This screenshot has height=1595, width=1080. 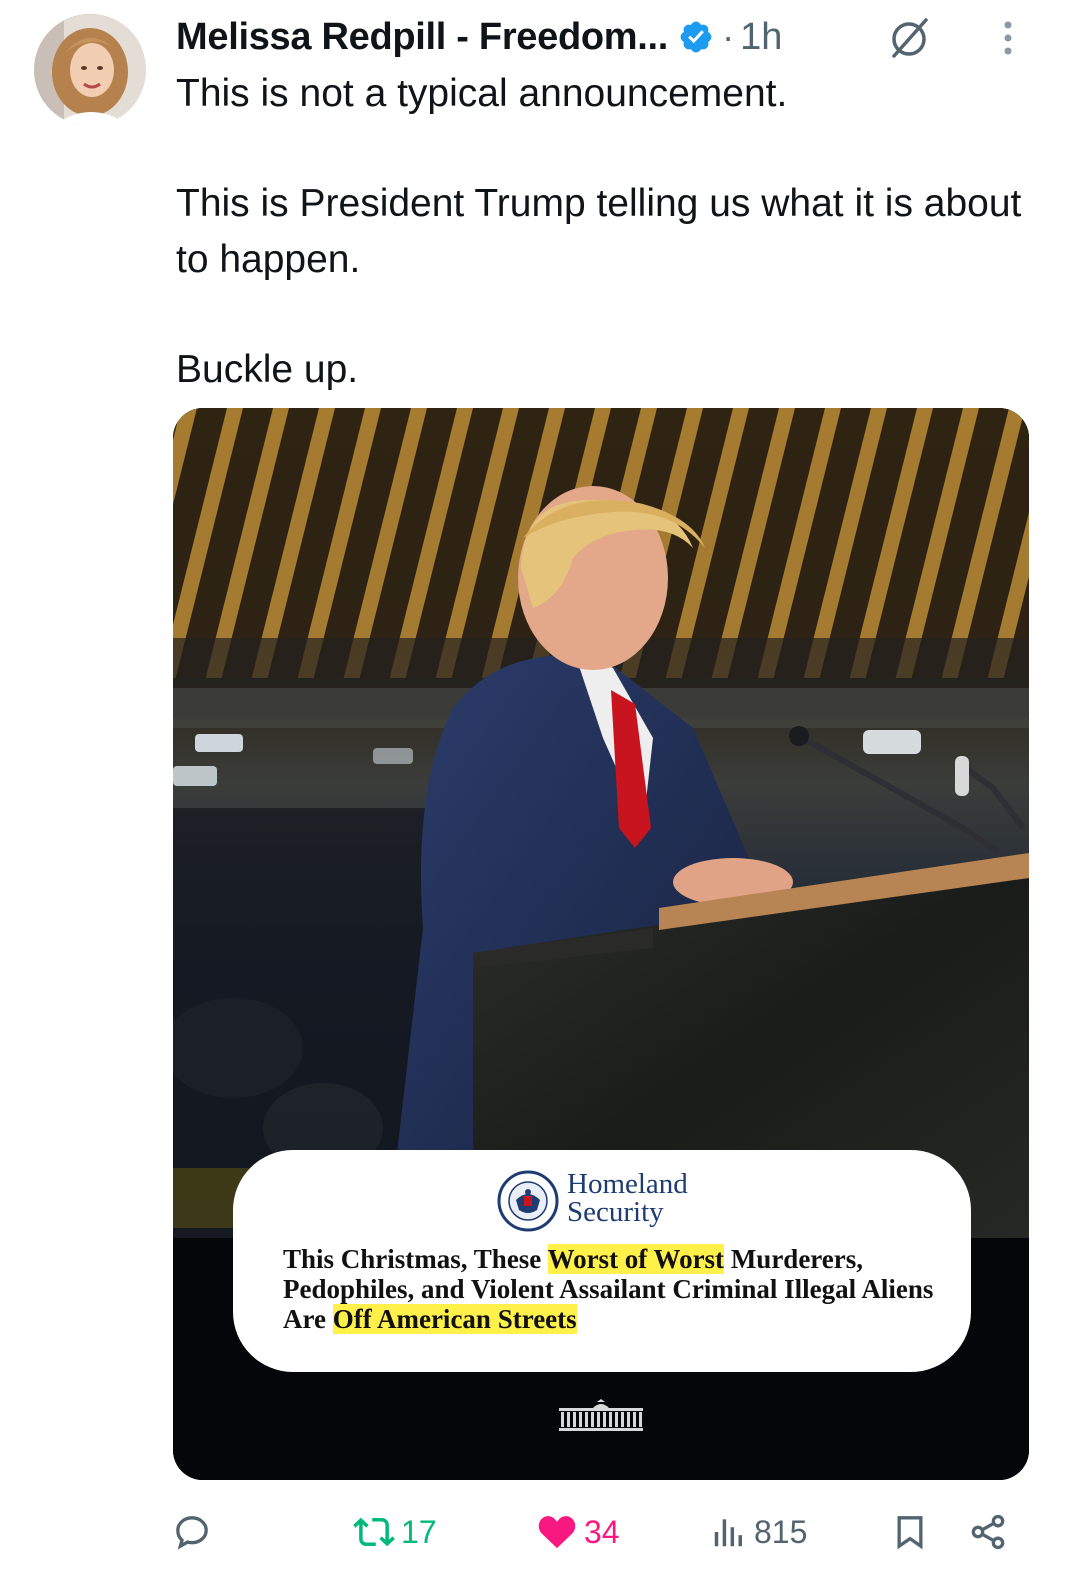 What do you see at coordinates (415, 1259) in the screenshot?
I see `caption-part: This Christmas, These` at bounding box center [415, 1259].